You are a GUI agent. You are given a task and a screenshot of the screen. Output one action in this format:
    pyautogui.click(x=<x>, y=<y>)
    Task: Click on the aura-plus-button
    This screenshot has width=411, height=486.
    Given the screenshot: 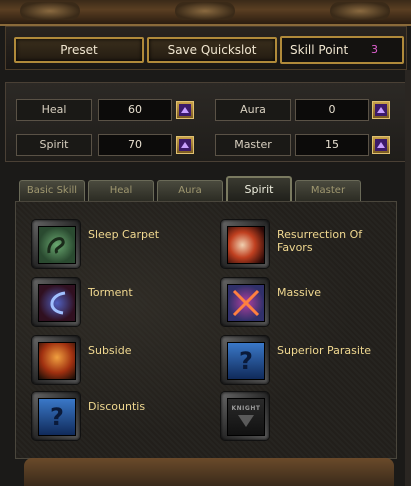 What is the action you would take?
    pyautogui.click(x=381, y=110)
    